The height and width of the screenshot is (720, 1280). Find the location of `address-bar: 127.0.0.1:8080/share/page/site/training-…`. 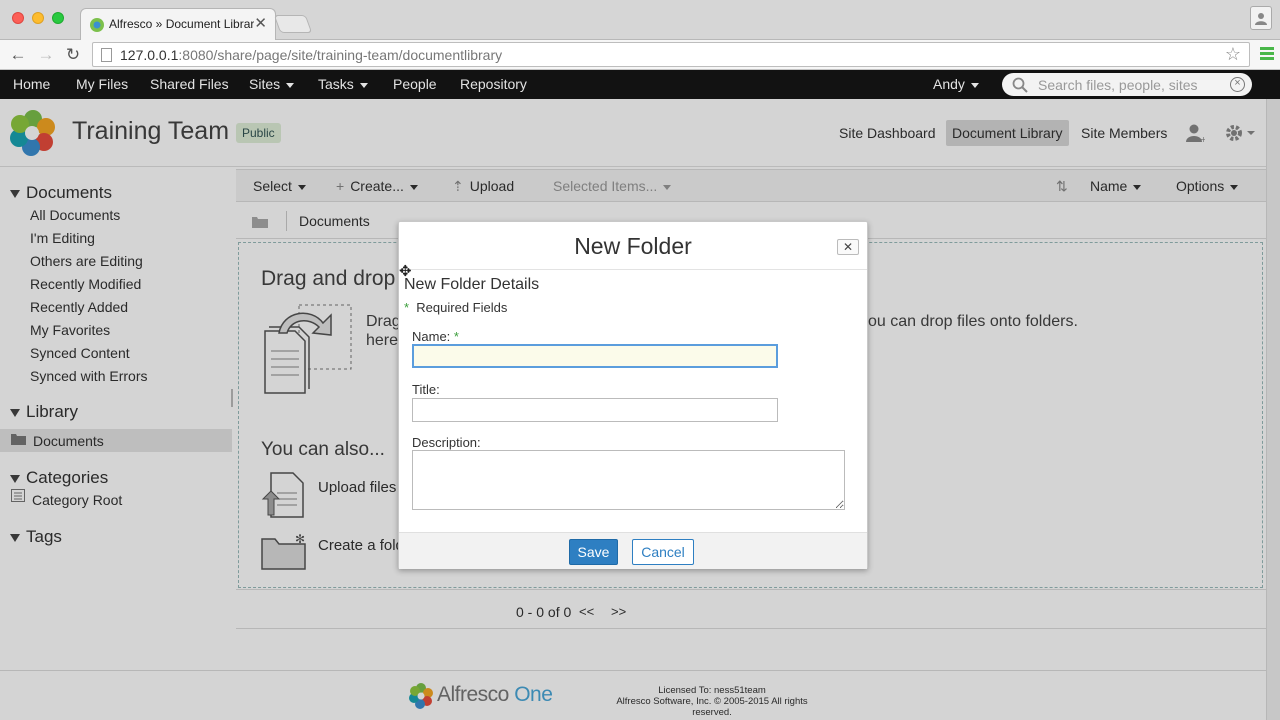

address-bar: 127.0.0.1:8080/share/page/site/training-… is located at coordinates (671, 54).